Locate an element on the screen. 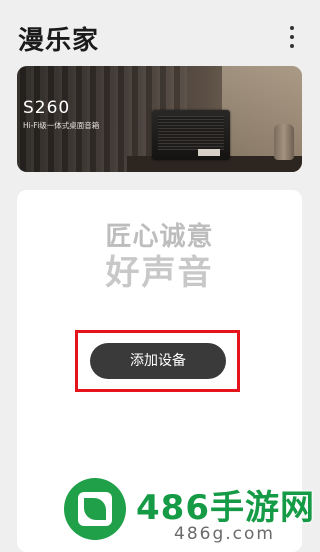 The width and height of the screenshot is (320, 552). speaker-grille is located at coordinates (191, 133).